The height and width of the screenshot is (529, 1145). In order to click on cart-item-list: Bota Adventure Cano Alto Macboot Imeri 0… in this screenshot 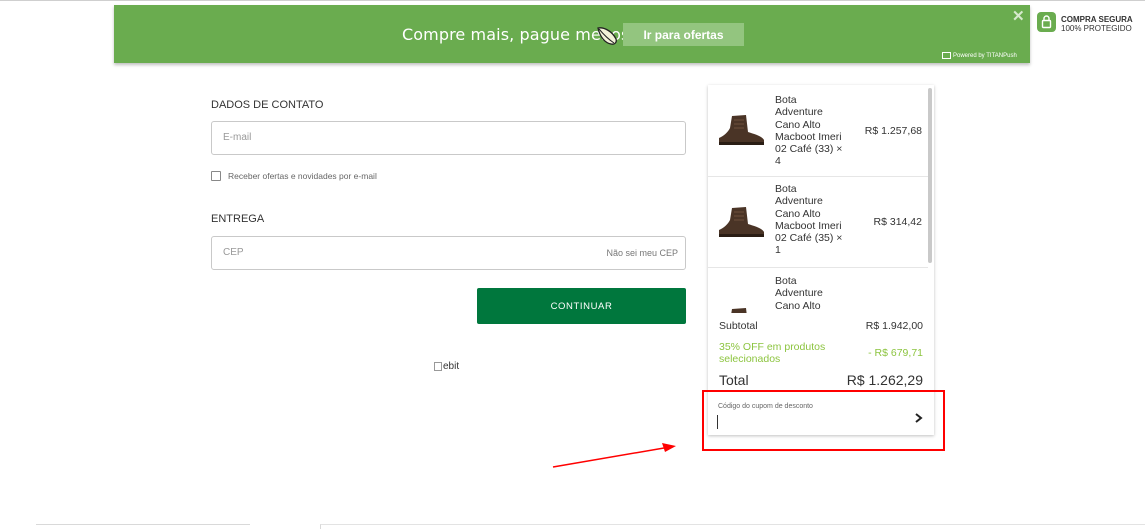, I will do `click(818, 199)`.